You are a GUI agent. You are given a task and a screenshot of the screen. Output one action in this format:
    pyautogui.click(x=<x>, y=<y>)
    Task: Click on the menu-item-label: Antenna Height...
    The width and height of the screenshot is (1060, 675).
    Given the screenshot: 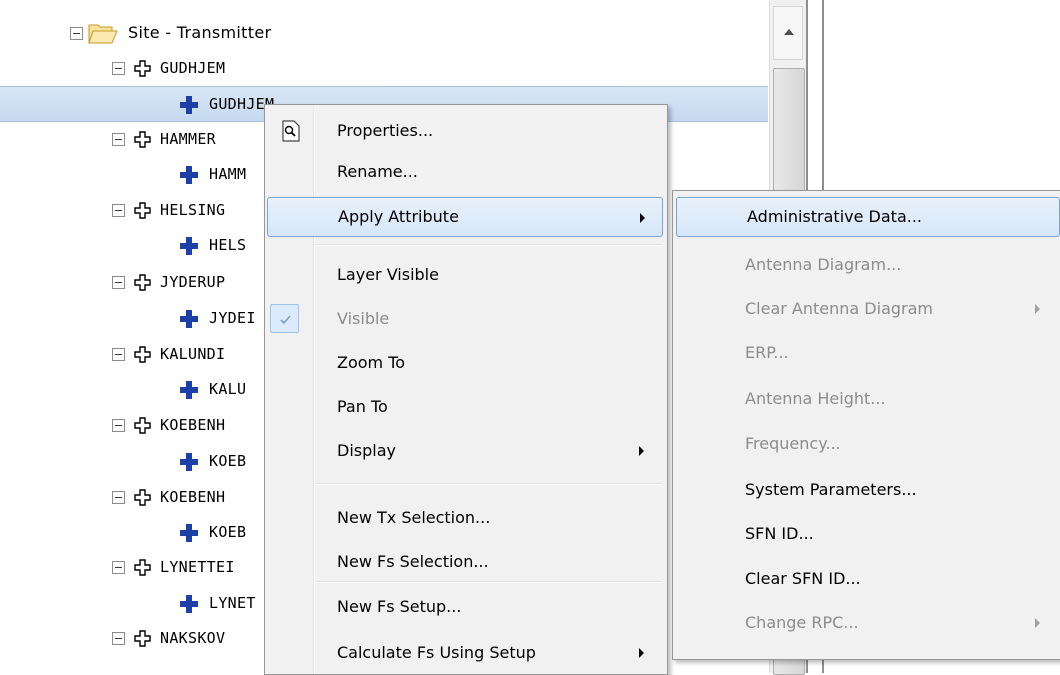 What is the action you would take?
    pyautogui.click(x=815, y=398)
    